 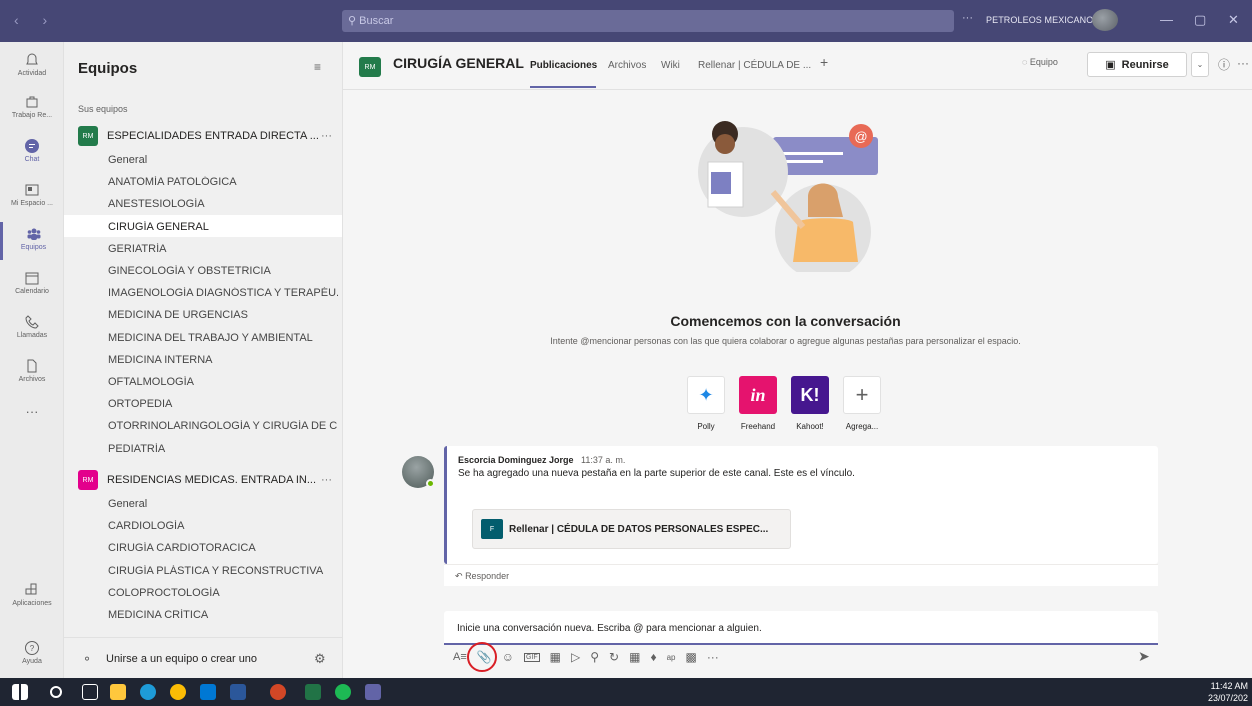 I want to click on rail-item-actividad: Actividad, so click(x=32, y=64).